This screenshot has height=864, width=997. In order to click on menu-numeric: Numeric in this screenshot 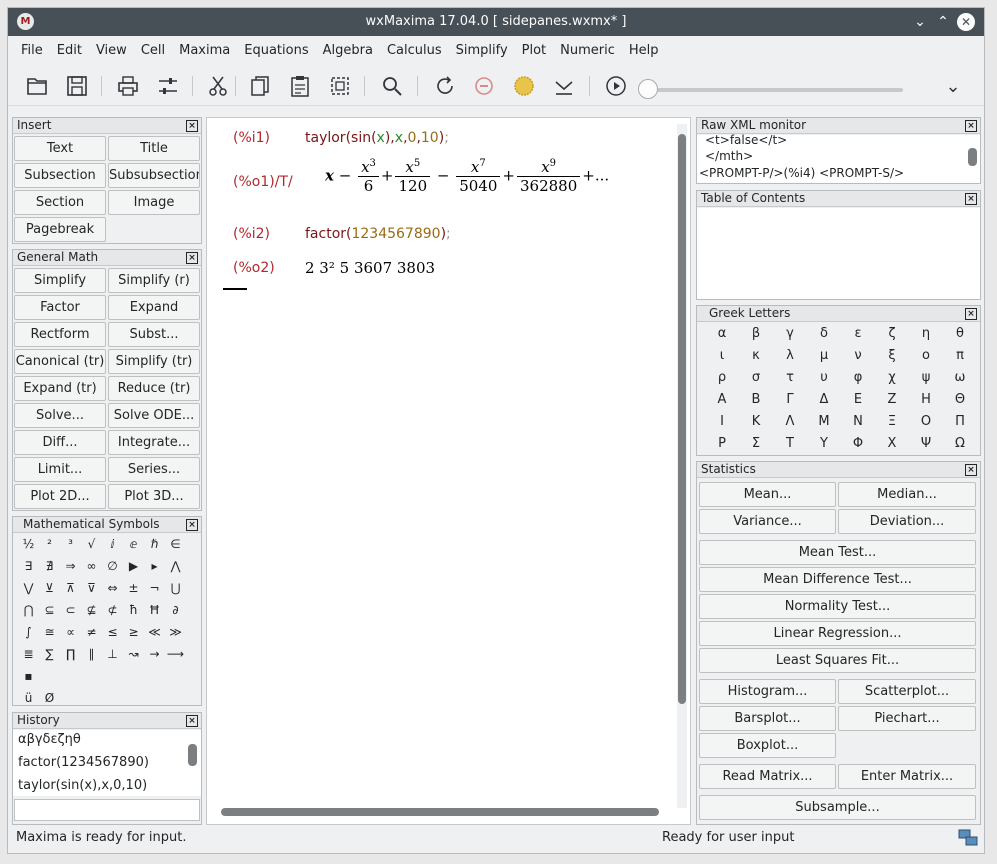, I will do `click(587, 50)`.